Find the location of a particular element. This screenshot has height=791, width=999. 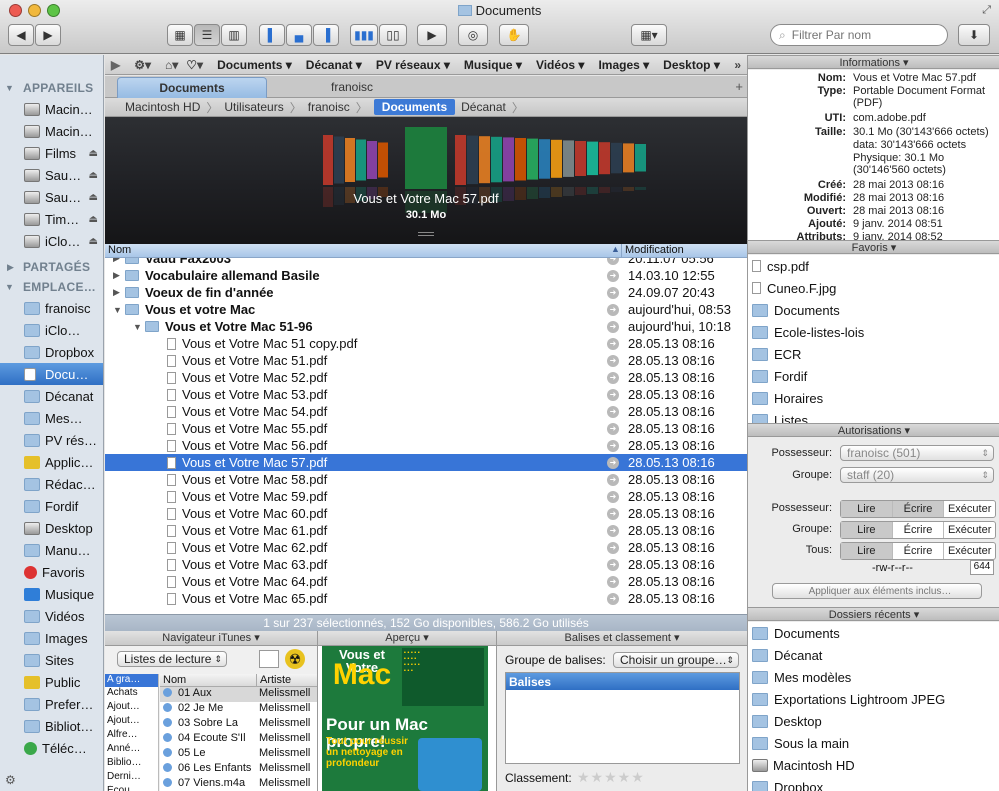

recent-folders-header: Dossiers récents ▾ is located at coordinates (873, 614).